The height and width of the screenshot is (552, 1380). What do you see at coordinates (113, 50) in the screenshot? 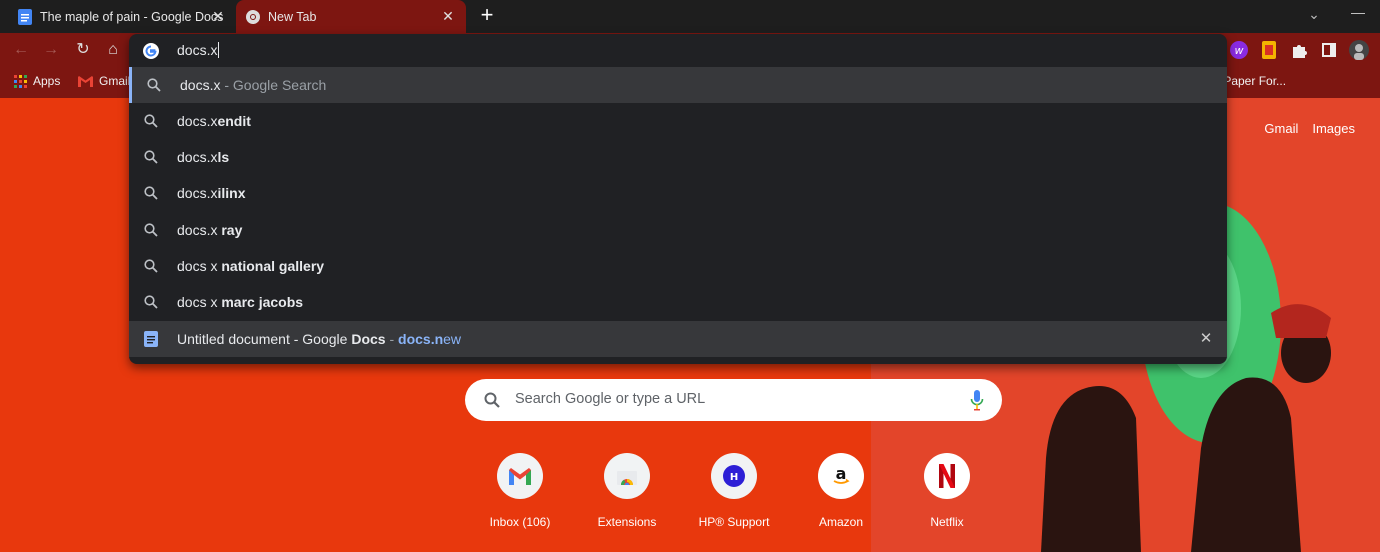
I see `home-icon: ⌂` at bounding box center [113, 50].